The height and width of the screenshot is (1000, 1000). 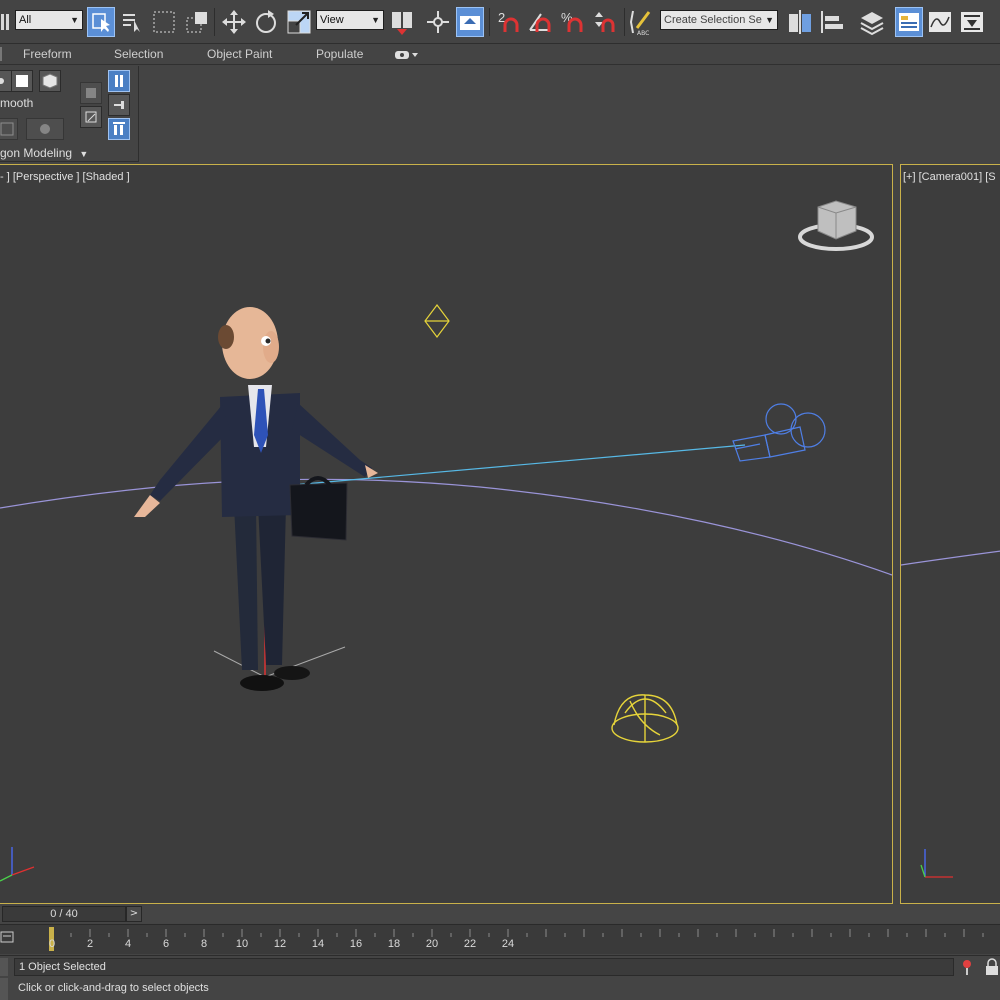 What do you see at coordinates (432, 944) in the screenshot?
I see `frame-tick-label: 20` at bounding box center [432, 944].